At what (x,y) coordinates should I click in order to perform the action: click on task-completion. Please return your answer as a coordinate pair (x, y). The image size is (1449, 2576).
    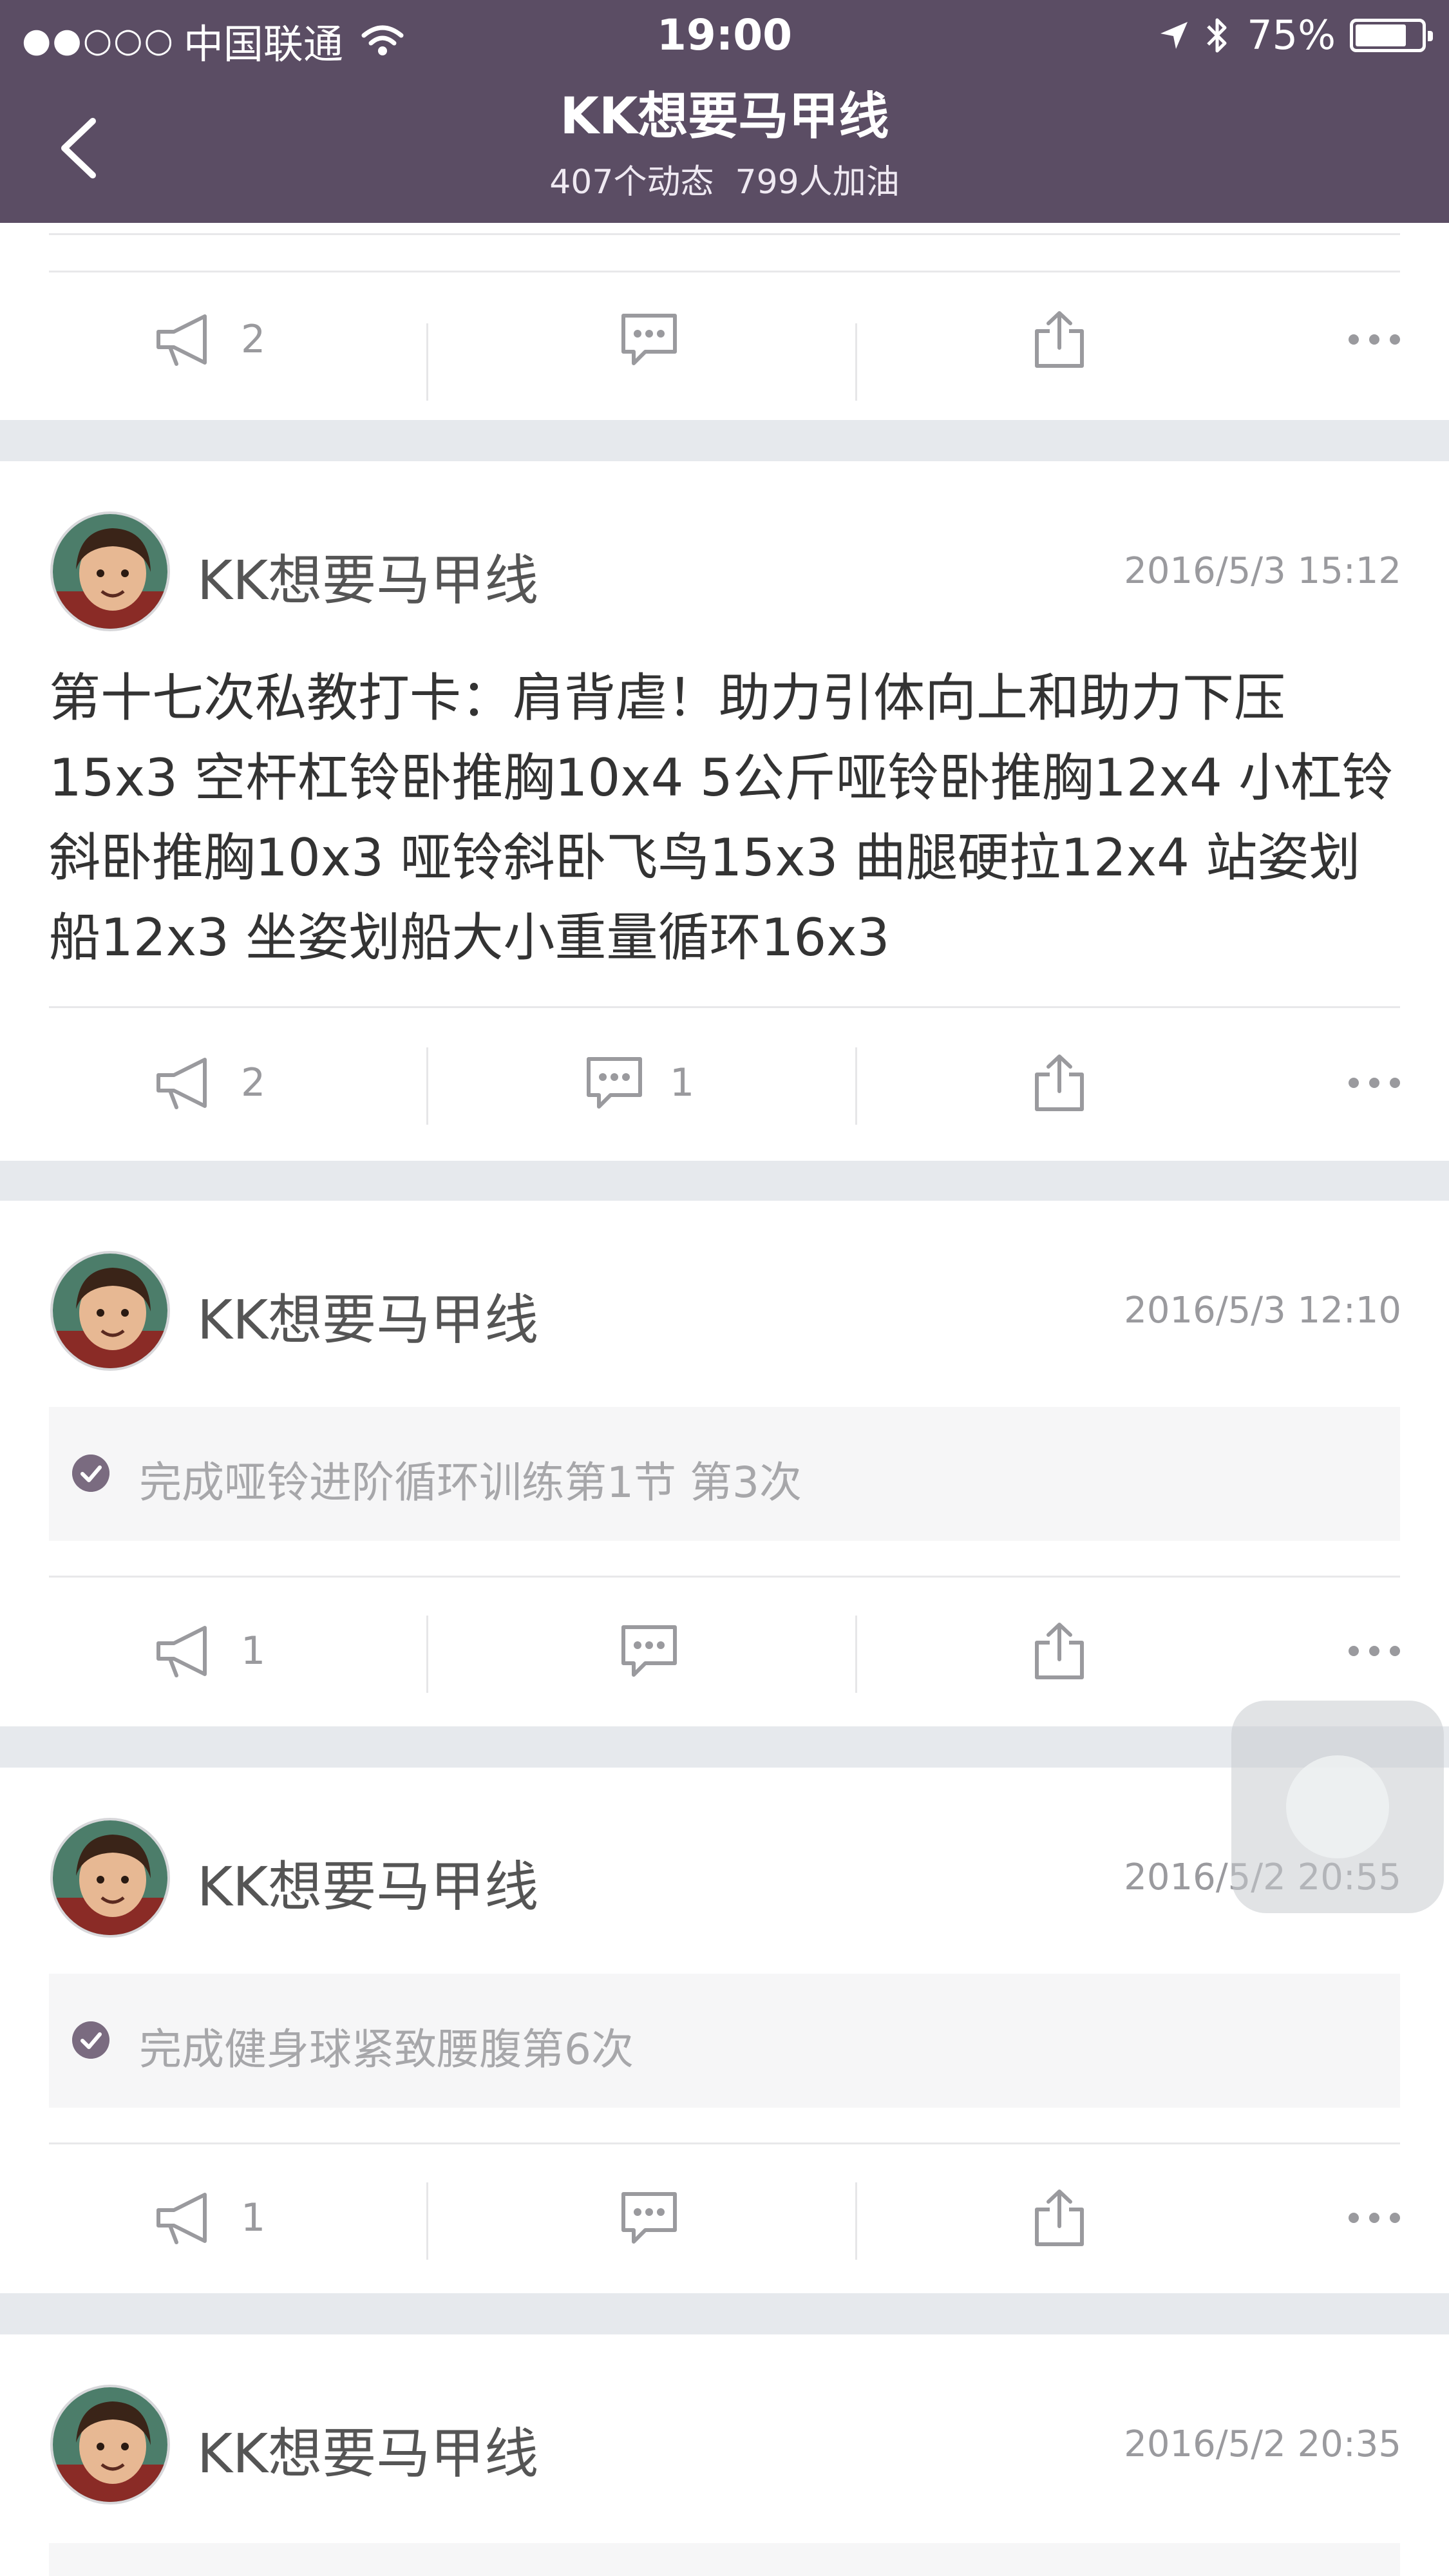
    Looking at the image, I should click on (724, 2559).